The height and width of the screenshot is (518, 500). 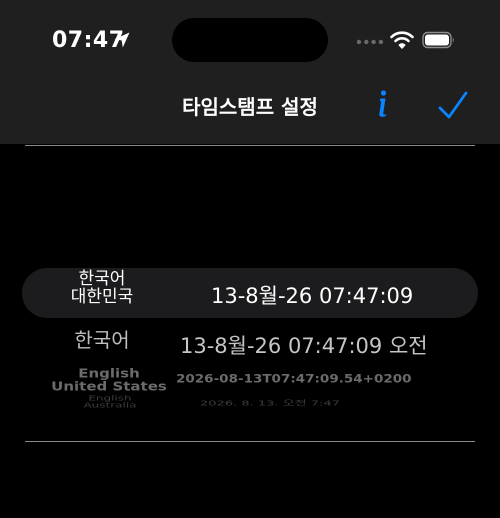 What do you see at coordinates (402, 40) in the screenshot?
I see `wifi-icon` at bounding box center [402, 40].